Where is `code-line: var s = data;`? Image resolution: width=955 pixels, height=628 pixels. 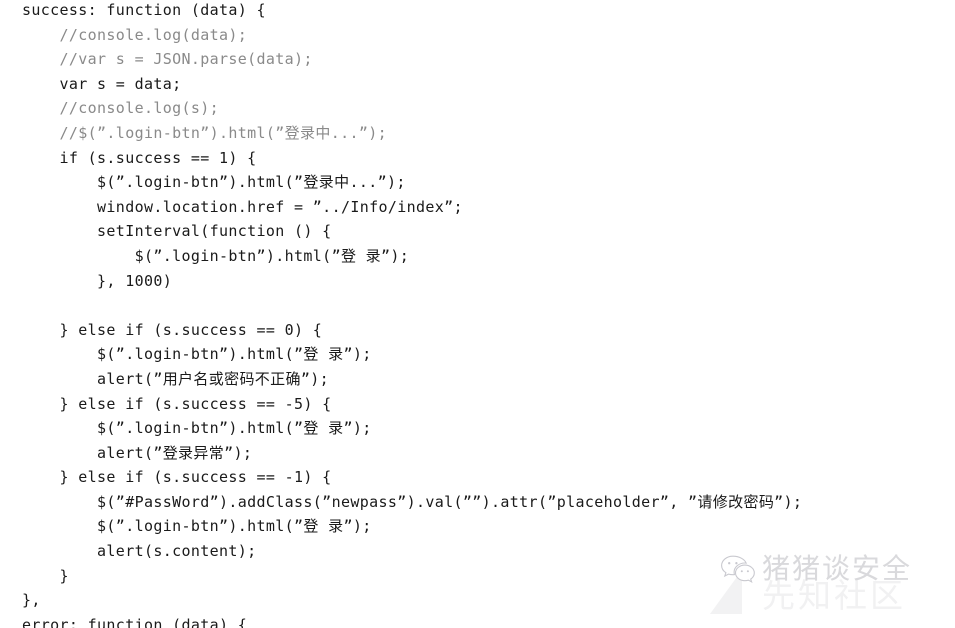 code-line: var s = data; is located at coordinates (102, 83).